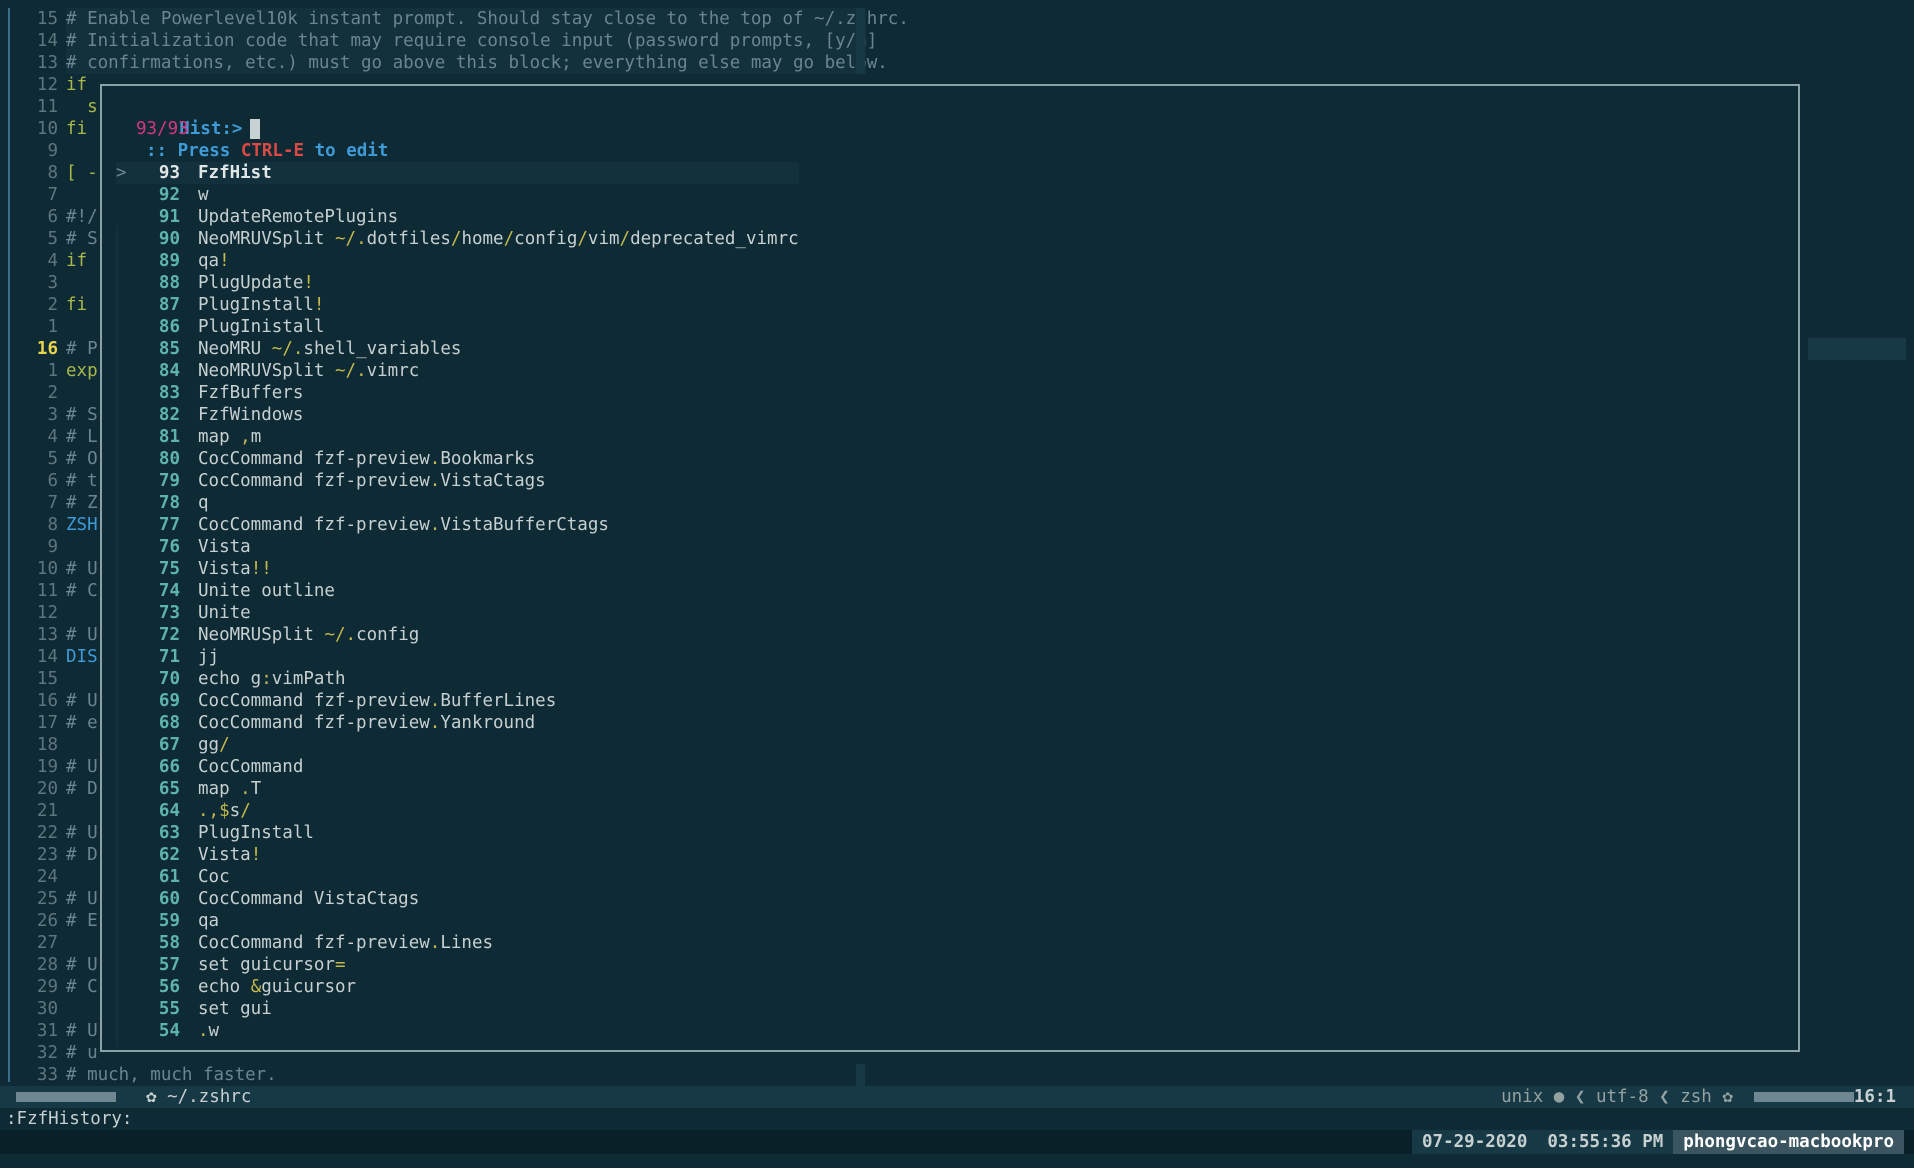 Image resolution: width=1914 pixels, height=1168 pixels. Describe the element at coordinates (47, 635) in the screenshot. I see `line-number: 13` at that location.